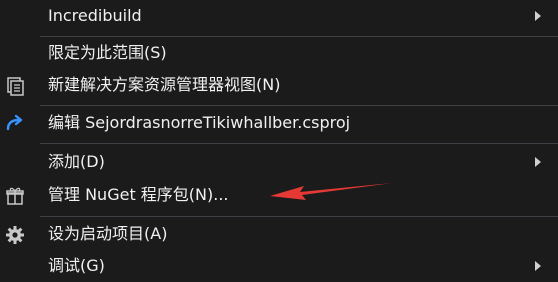 Image resolution: width=558 pixels, height=282 pixels. Describe the element at coordinates (76, 161) in the screenshot. I see `menu-item-label: 添加(D)` at that location.